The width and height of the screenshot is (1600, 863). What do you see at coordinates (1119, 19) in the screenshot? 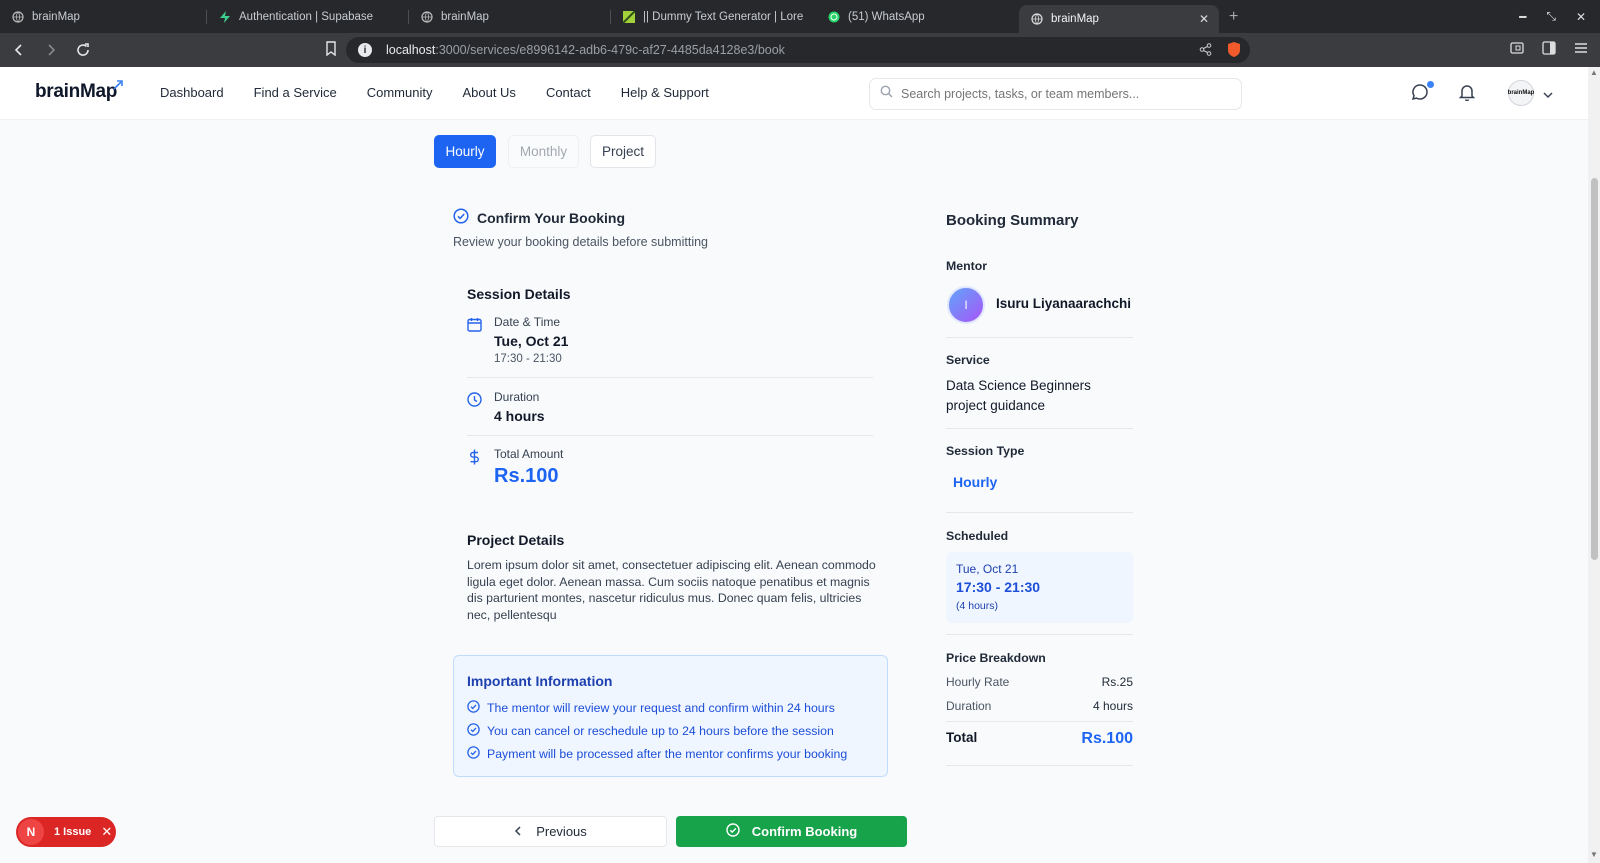
I see `browser-tab-active: brainMap ✕` at bounding box center [1119, 19].